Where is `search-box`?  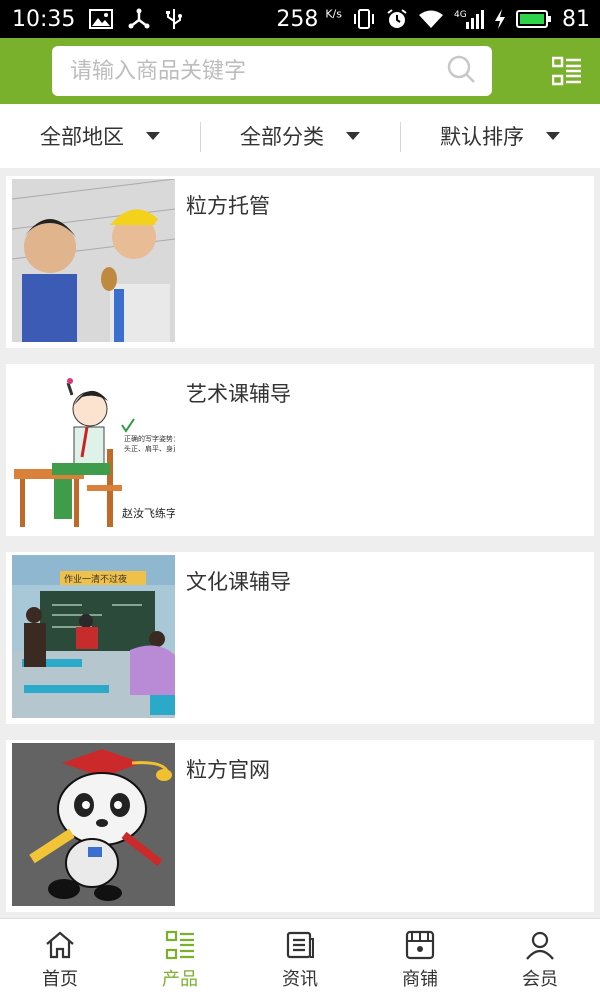
search-box is located at coordinates (272, 71).